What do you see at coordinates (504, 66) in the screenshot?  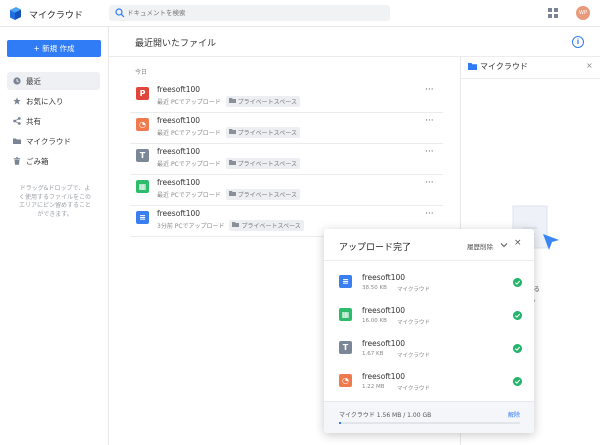 I see `panel-title: マイクラウド` at bounding box center [504, 66].